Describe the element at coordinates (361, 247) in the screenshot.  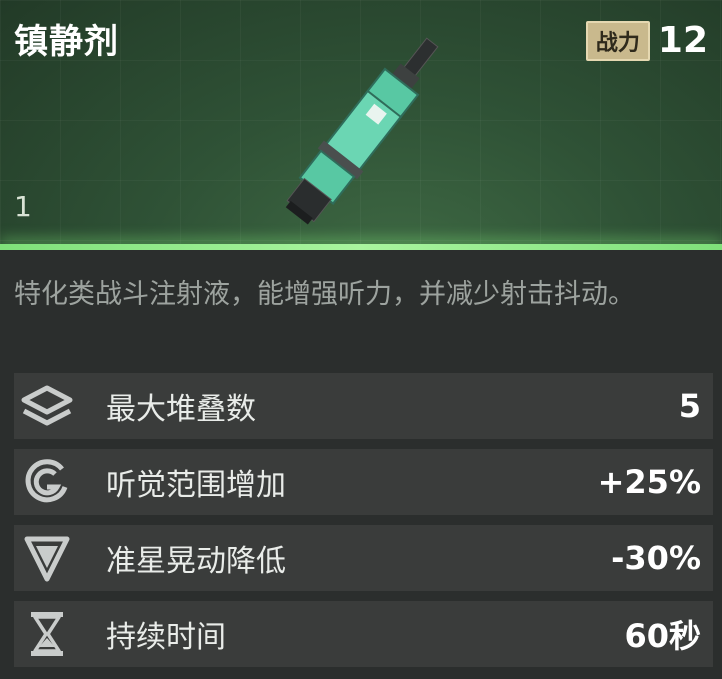
I see `rarity-glow-bar` at that location.